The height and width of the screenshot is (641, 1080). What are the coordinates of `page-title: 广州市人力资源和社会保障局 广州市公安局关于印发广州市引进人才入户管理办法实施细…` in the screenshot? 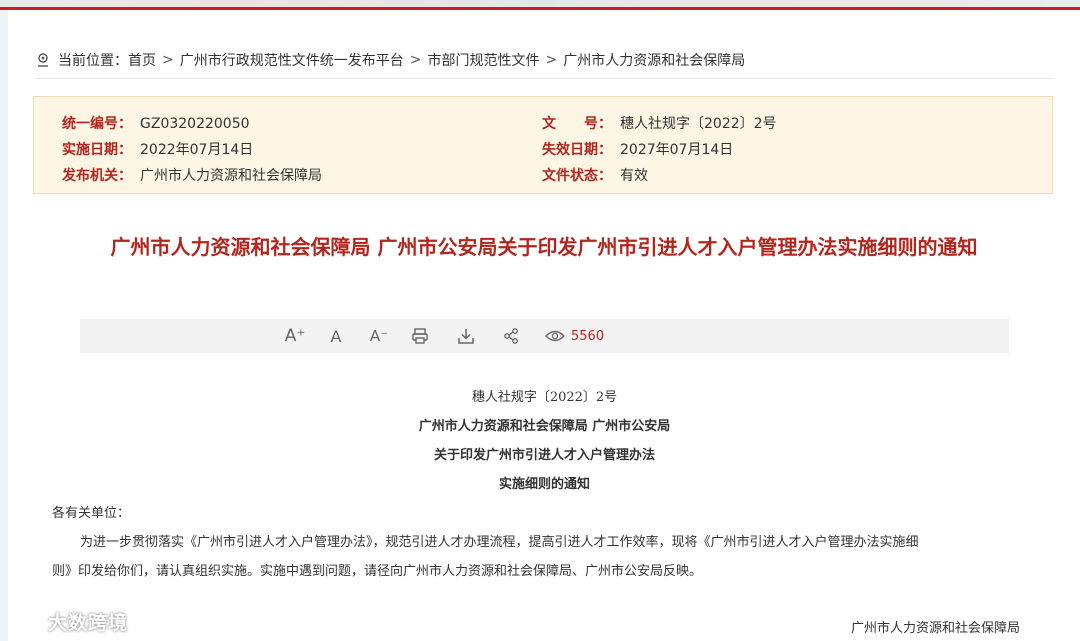 It's located at (544, 247).